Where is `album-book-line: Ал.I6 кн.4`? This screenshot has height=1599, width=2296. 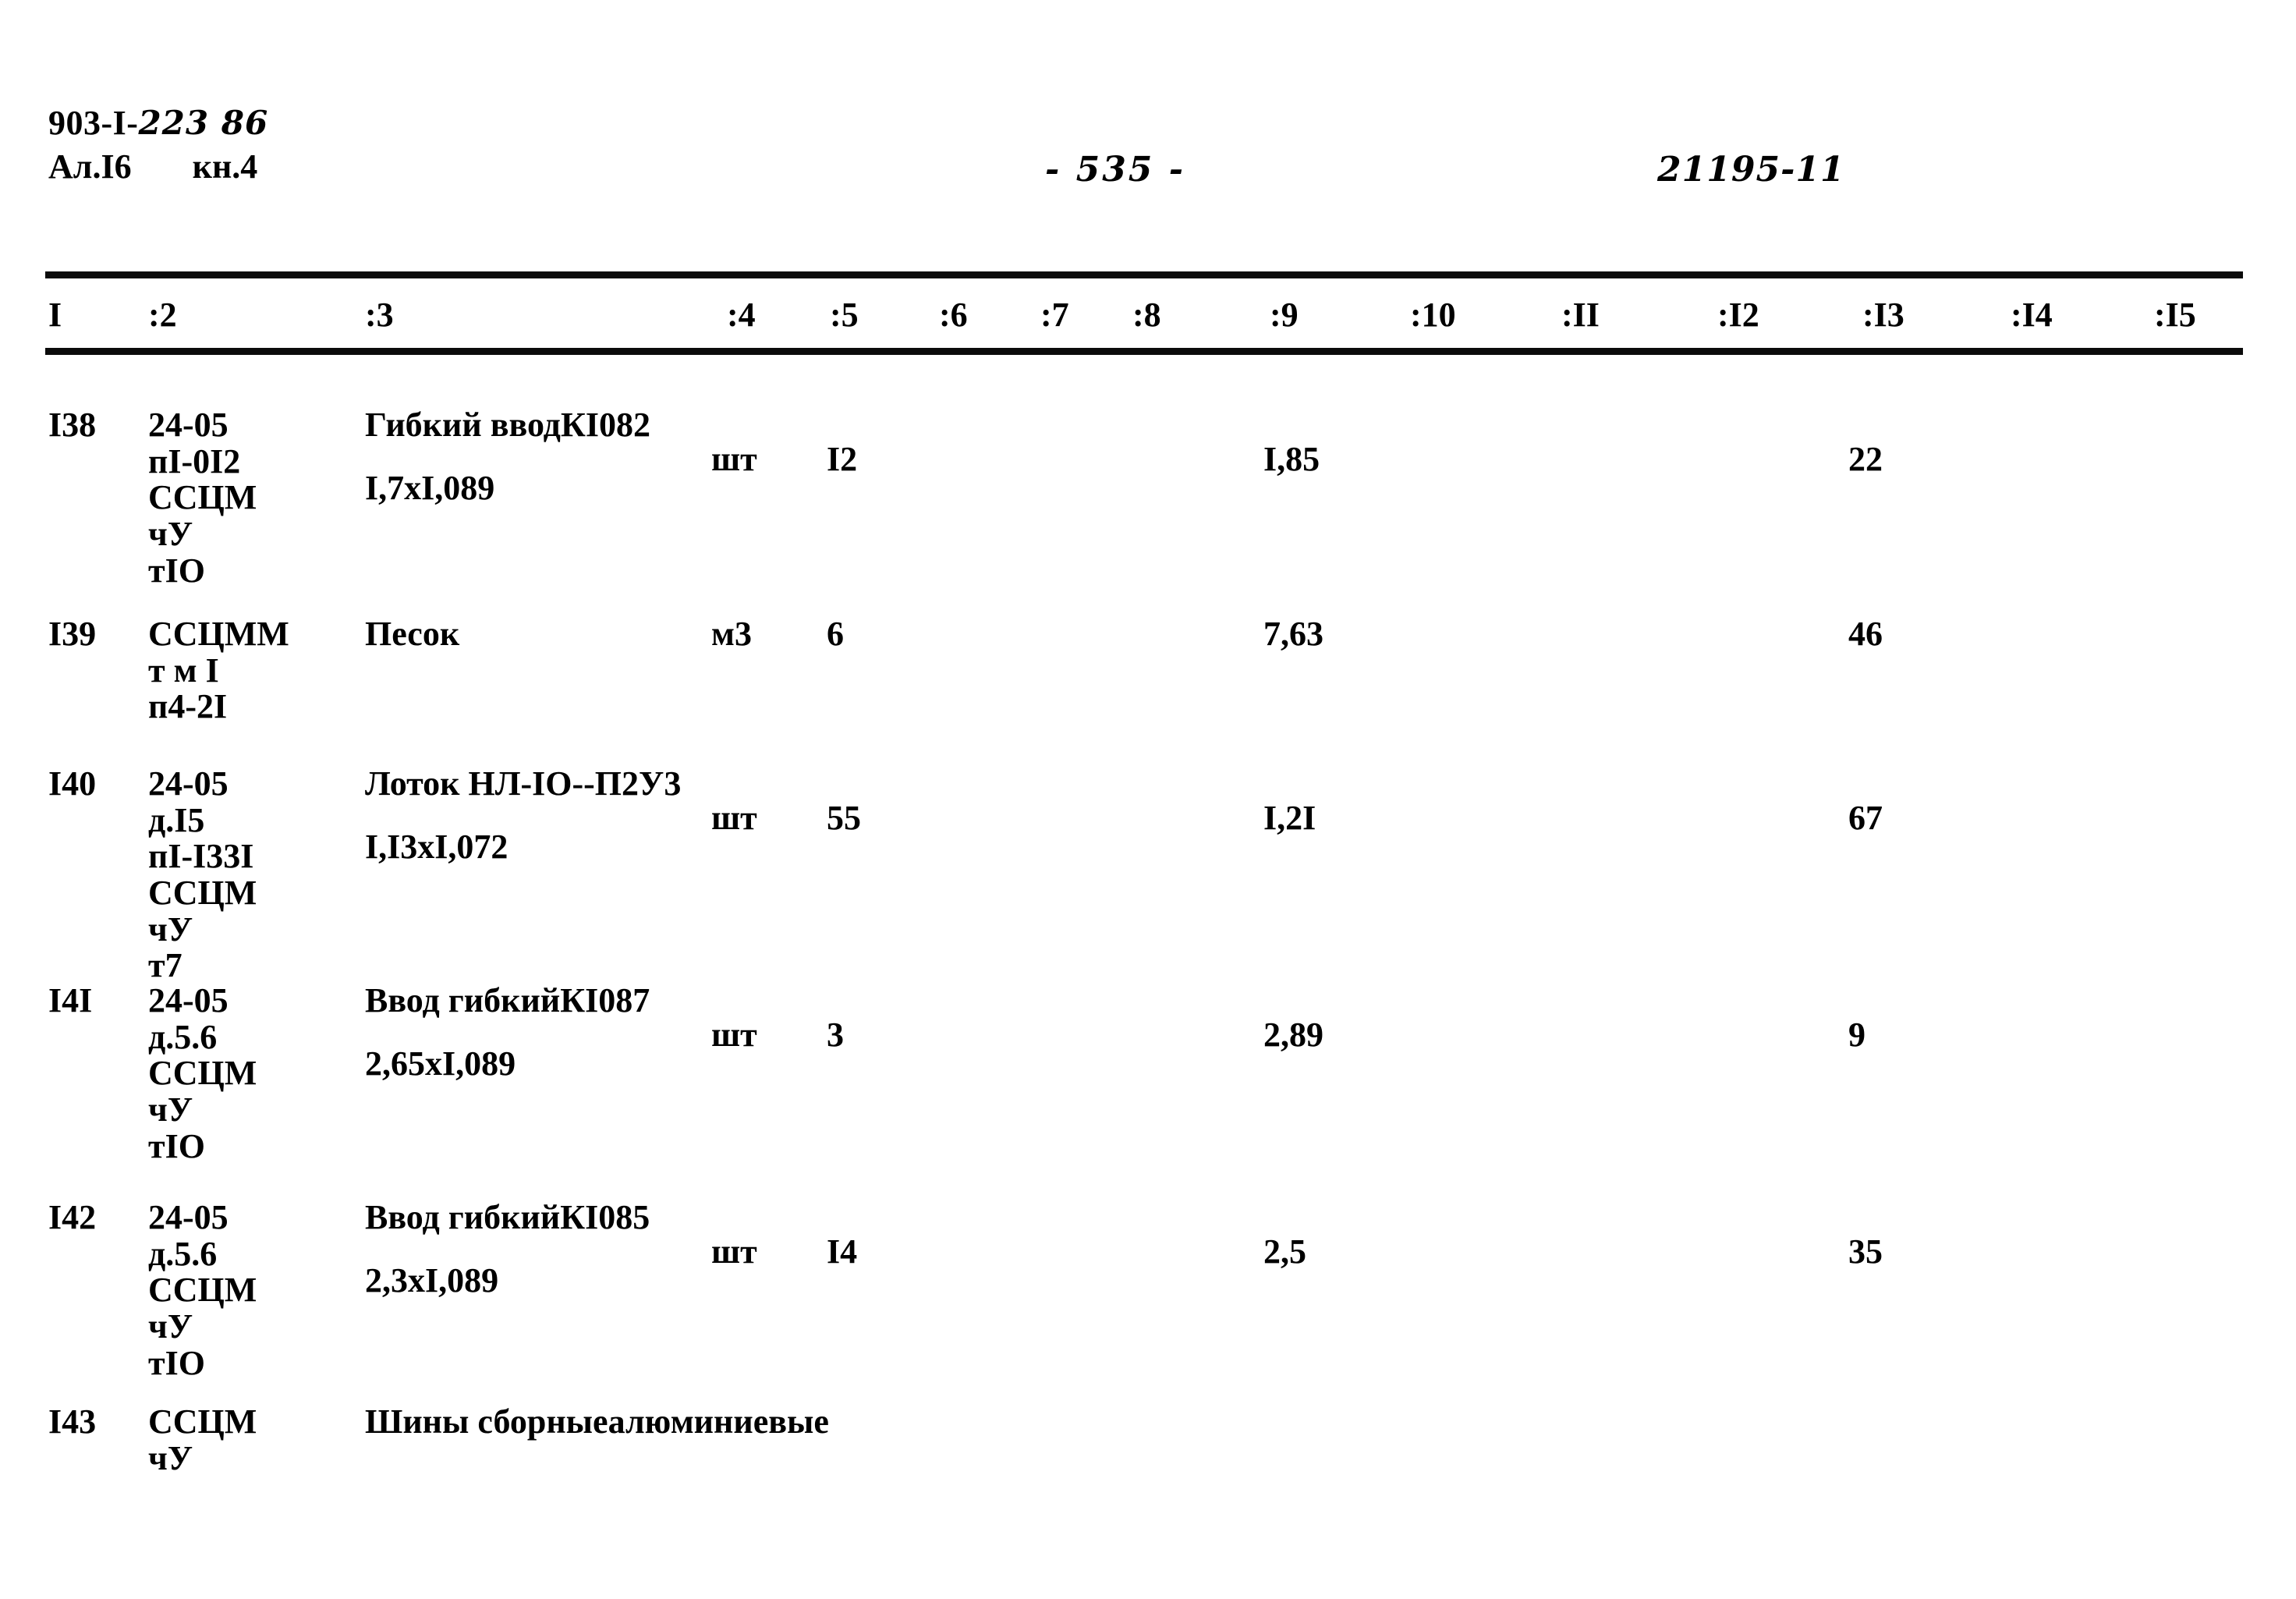
album-book-line: Ал.I6 кн.4 is located at coordinates (158, 167).